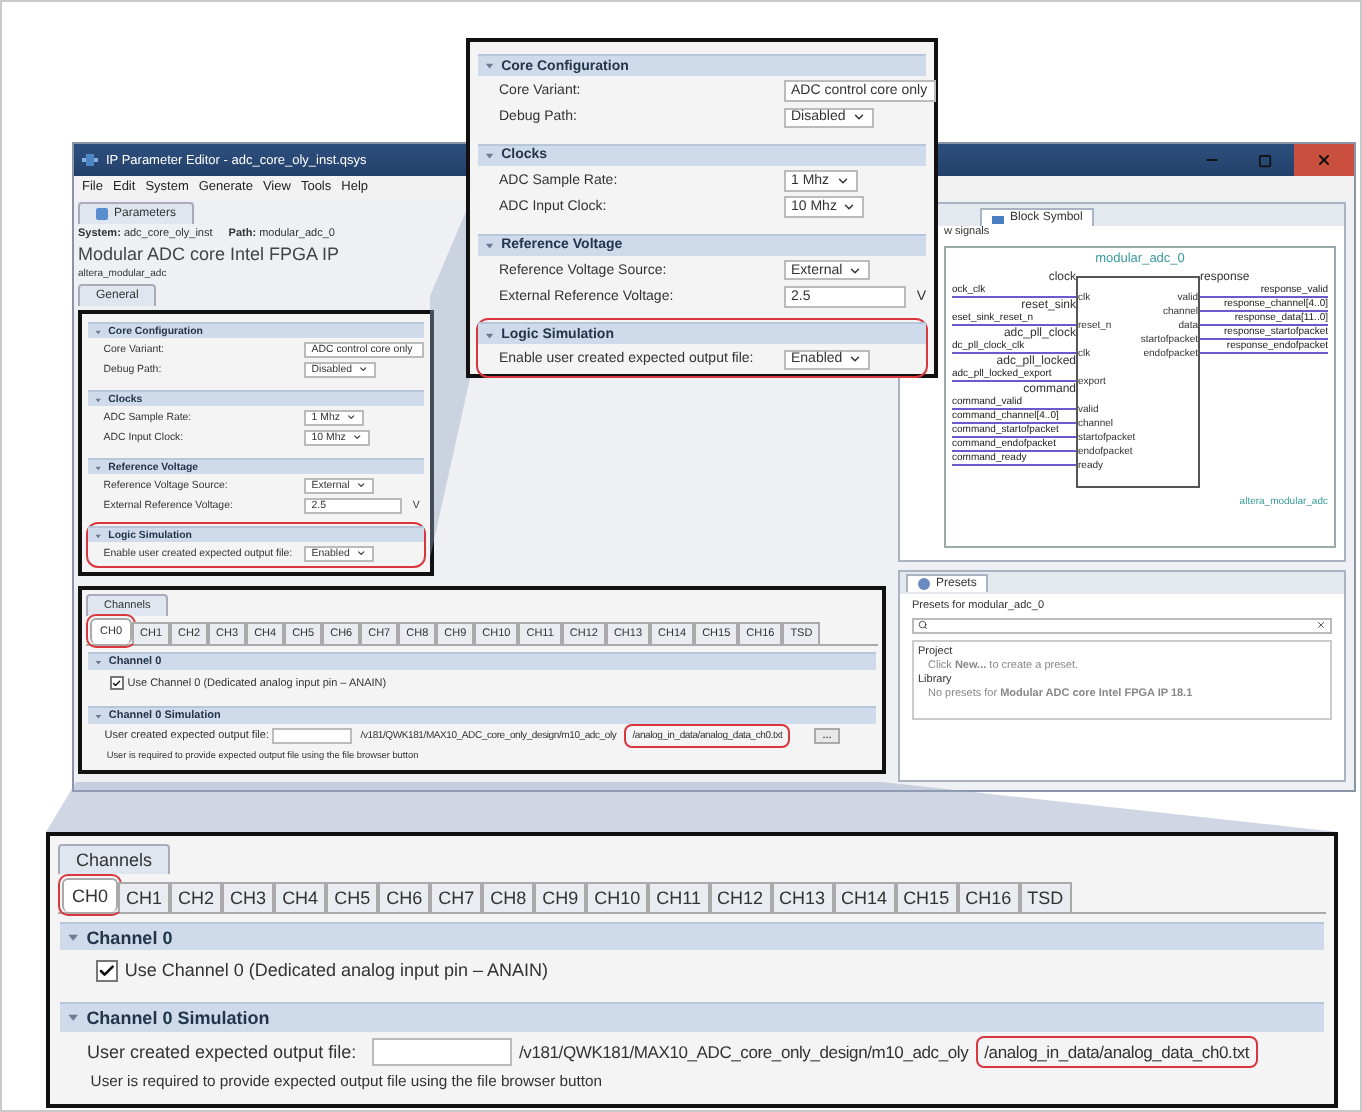 This screenshot has height=1112, width=1362. What do you see at coordinates (617, 897) in the screenshot?
I see `channel-tab: CH10` at bounding box center [617, 897].